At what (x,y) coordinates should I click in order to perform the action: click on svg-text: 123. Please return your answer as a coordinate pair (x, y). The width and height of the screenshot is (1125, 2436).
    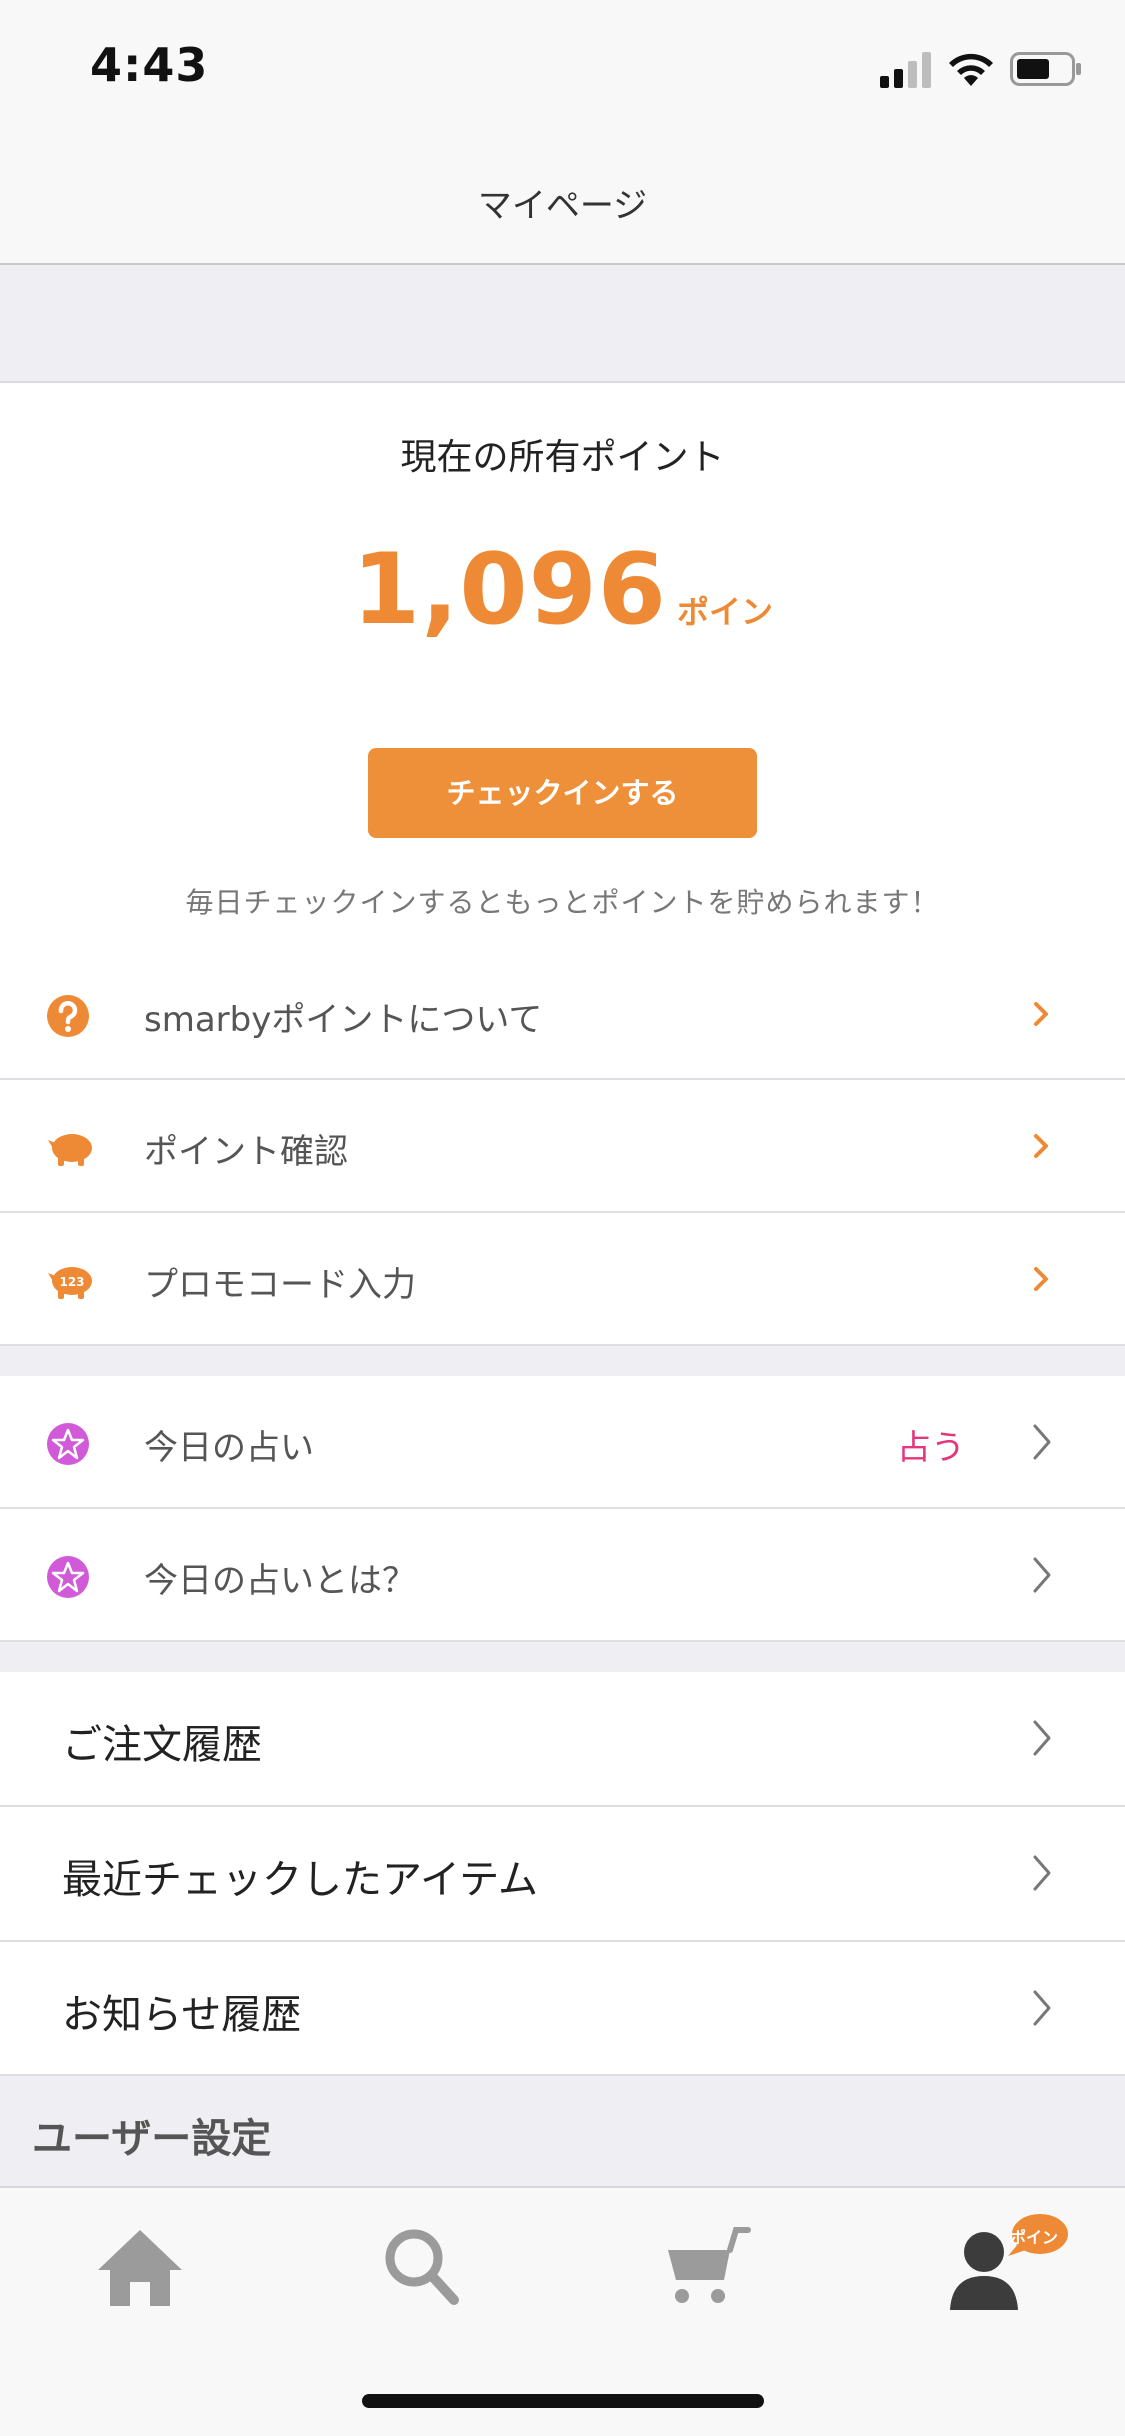
    Looking at the image, I should click on (71, 1282).